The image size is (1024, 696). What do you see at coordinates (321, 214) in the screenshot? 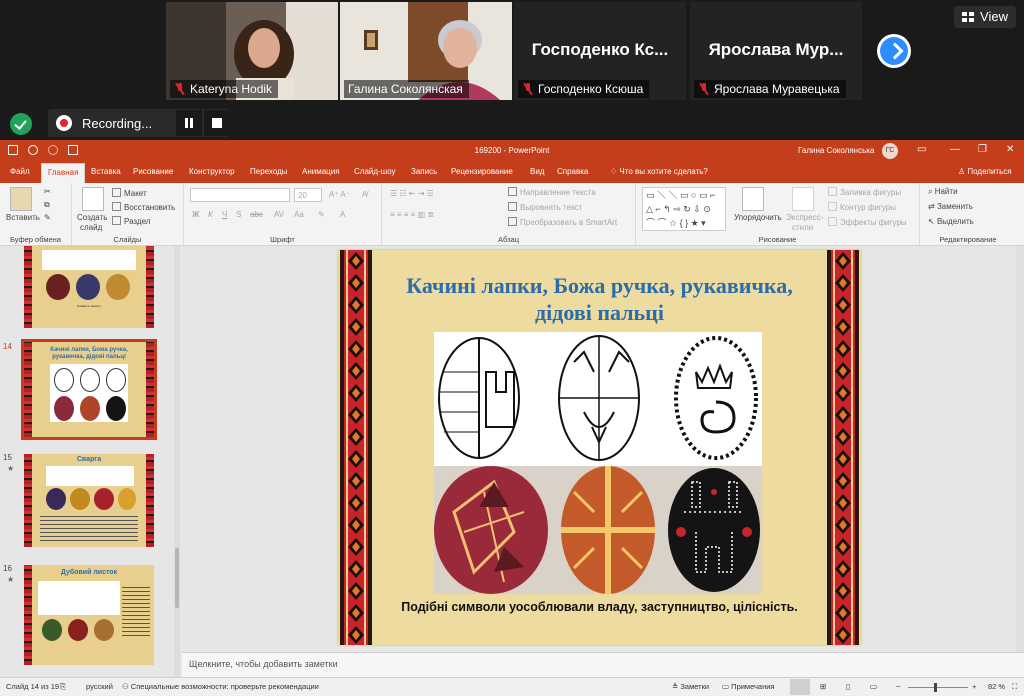
I see `highlight-icon: ✎` at bounding box center [321, 214].